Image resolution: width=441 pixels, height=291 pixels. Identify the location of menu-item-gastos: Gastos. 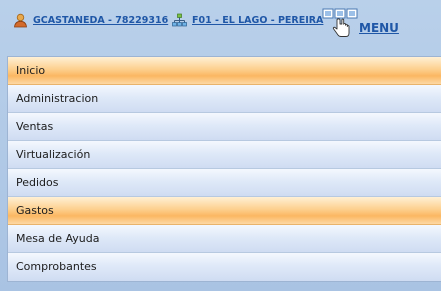
(224, 211).